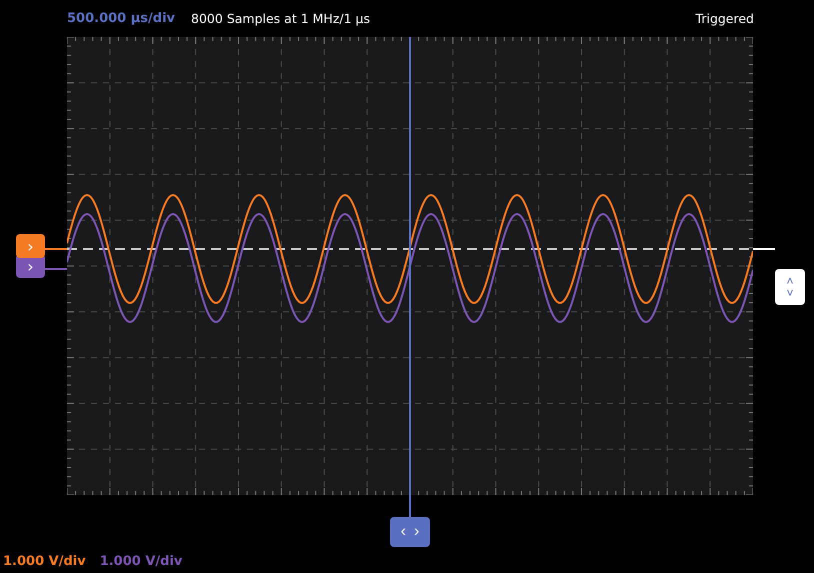 The image size is (814, 573). Describe the element at coordinates (280, 18) in the screenshot. I see `acquisition-info: 8000 Samples at 1 MHz/1 µs` at that location.